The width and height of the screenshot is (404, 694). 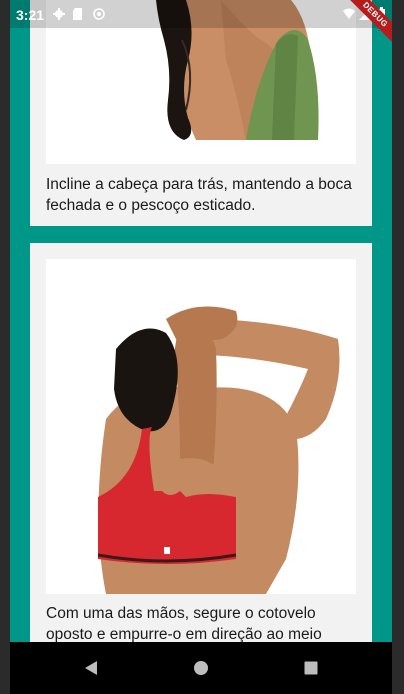 I want to click on sync-icon, so click(x=99, y=14).